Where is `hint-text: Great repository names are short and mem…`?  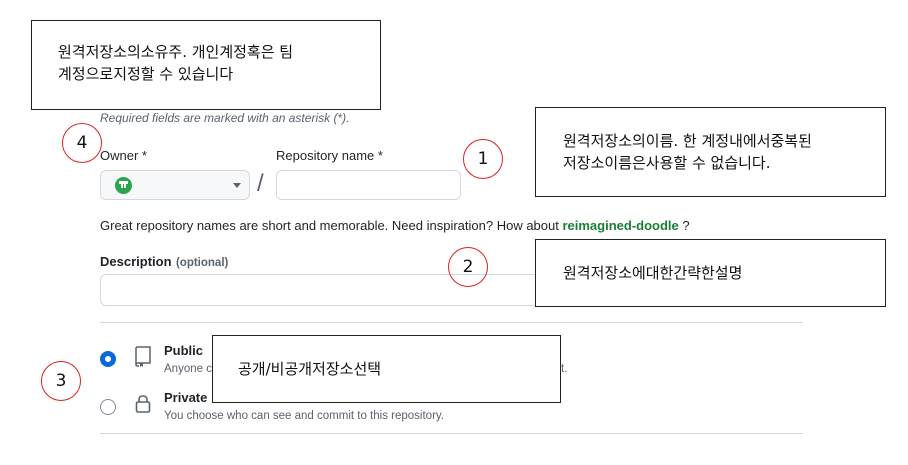 hint-text: Great repository names are short and mem… is located at coordinates (331, 225).